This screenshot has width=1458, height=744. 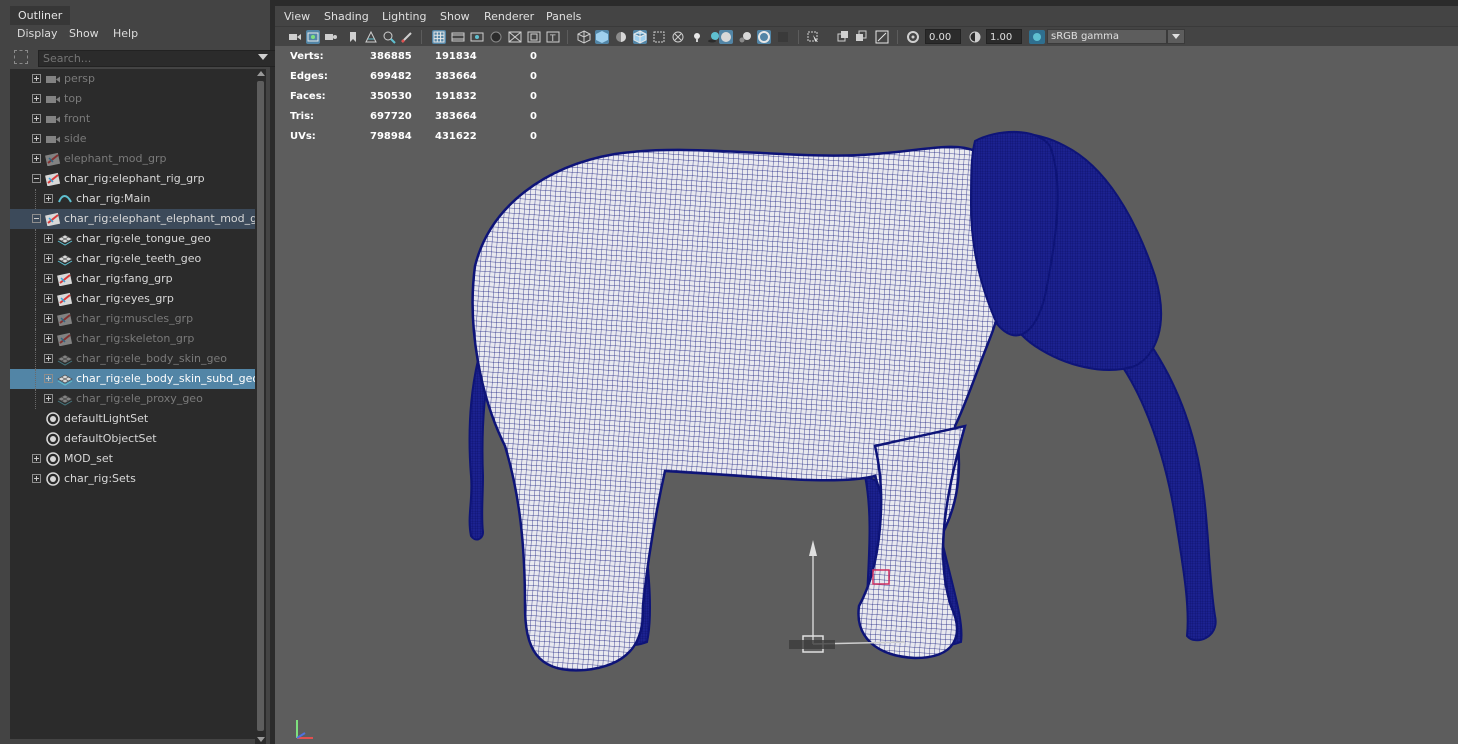 I want to click on use-all-lights-icon, so click(x=697, y=37).